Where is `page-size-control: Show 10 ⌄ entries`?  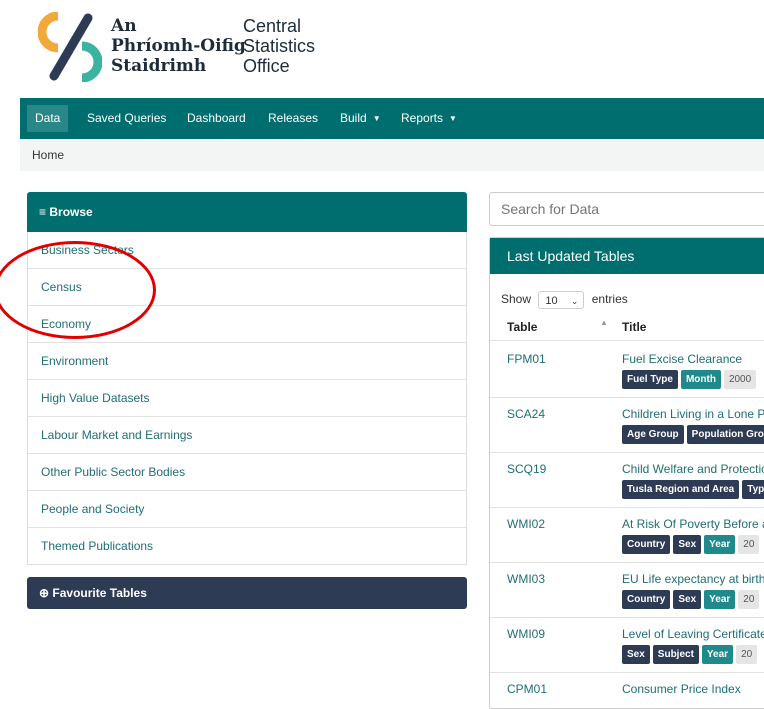
page-size-control: Show 10 ⌄ entries is located at coordinates (564, 300).